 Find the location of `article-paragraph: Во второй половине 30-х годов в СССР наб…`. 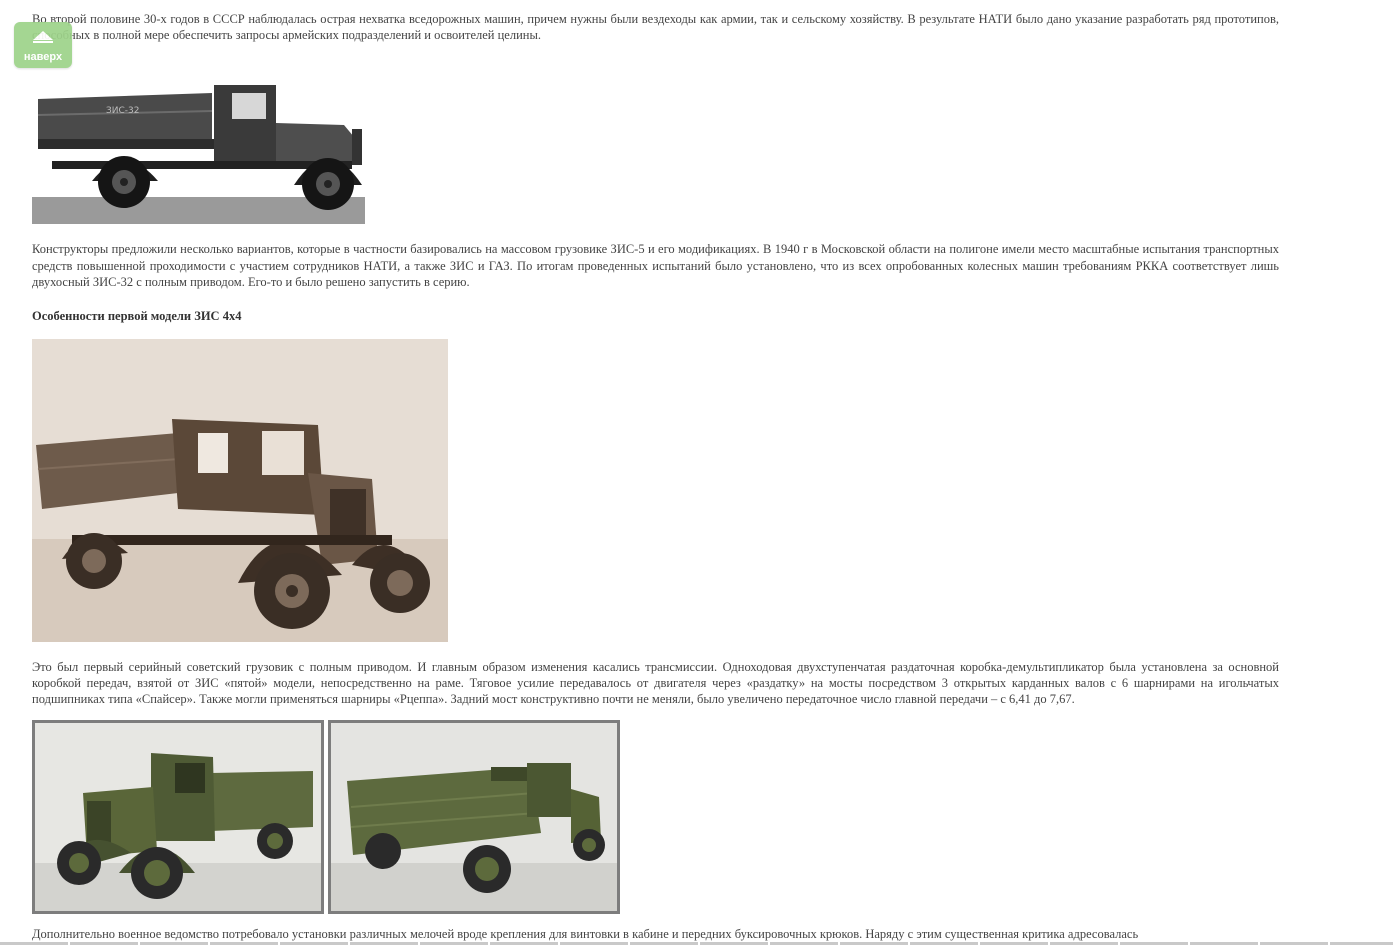

article-paragraph: Во второй половине 30-х годов в СССР наб… is located at coordinates (655, 27).